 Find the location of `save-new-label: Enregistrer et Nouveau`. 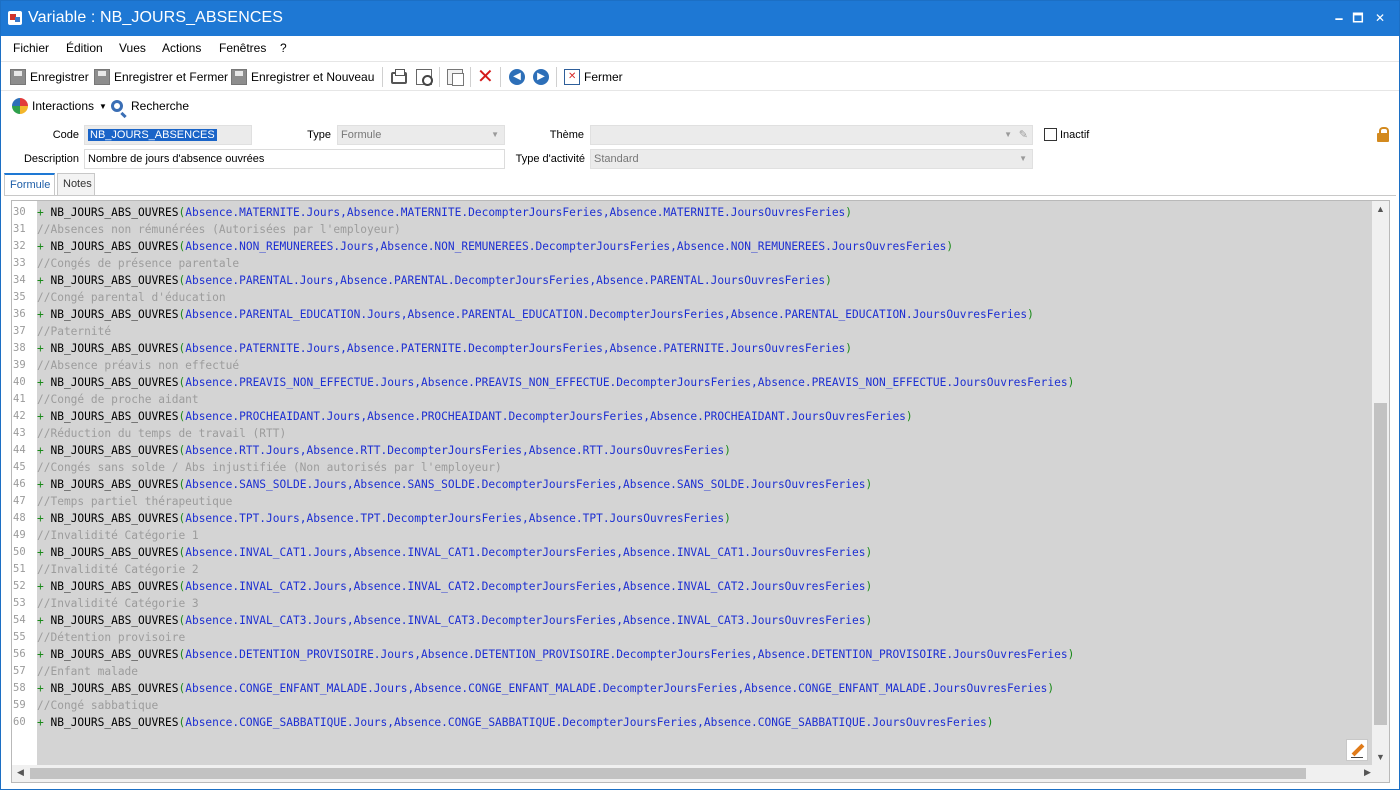

save-new-label: Enregistrer et Nouveau is located at coordinates (313, 77).